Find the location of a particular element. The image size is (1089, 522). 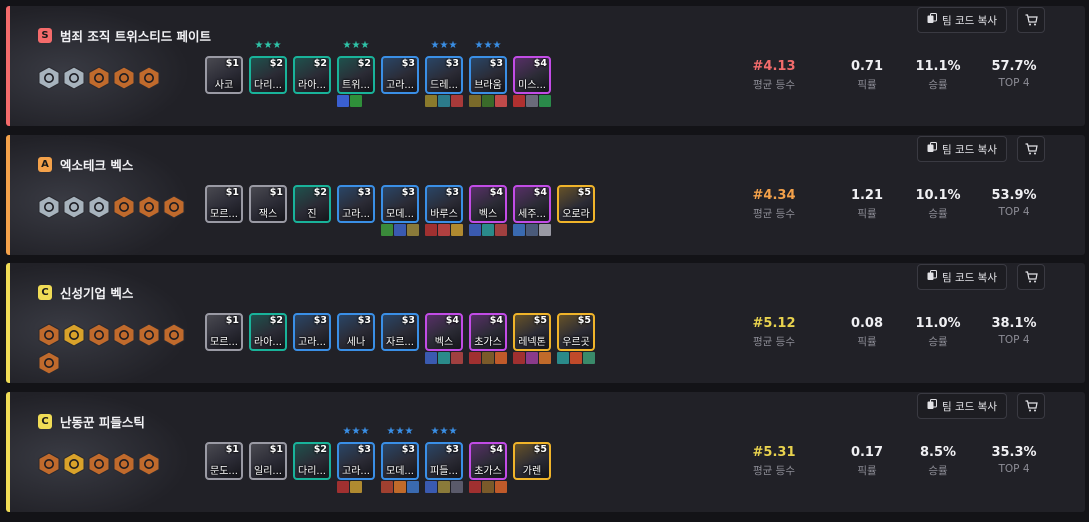

champion-portrait: $4 벡스 is located at coordinates (488, 204).